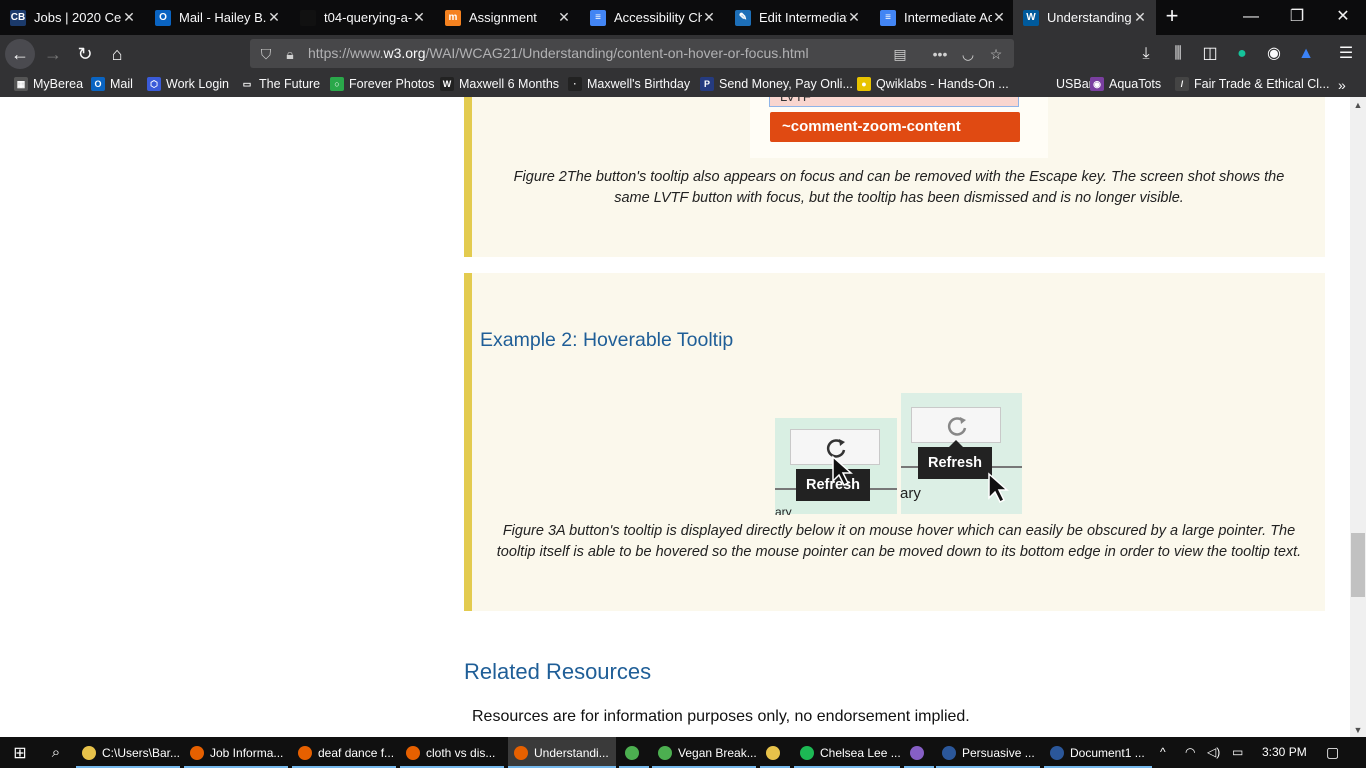 The image size is (1366, 768). What do you see at coordinates (72, 17) in the screenshot?
I see `tab-1: CB Jobs | 2020 Cens✕` at bounding box center [72, 17].